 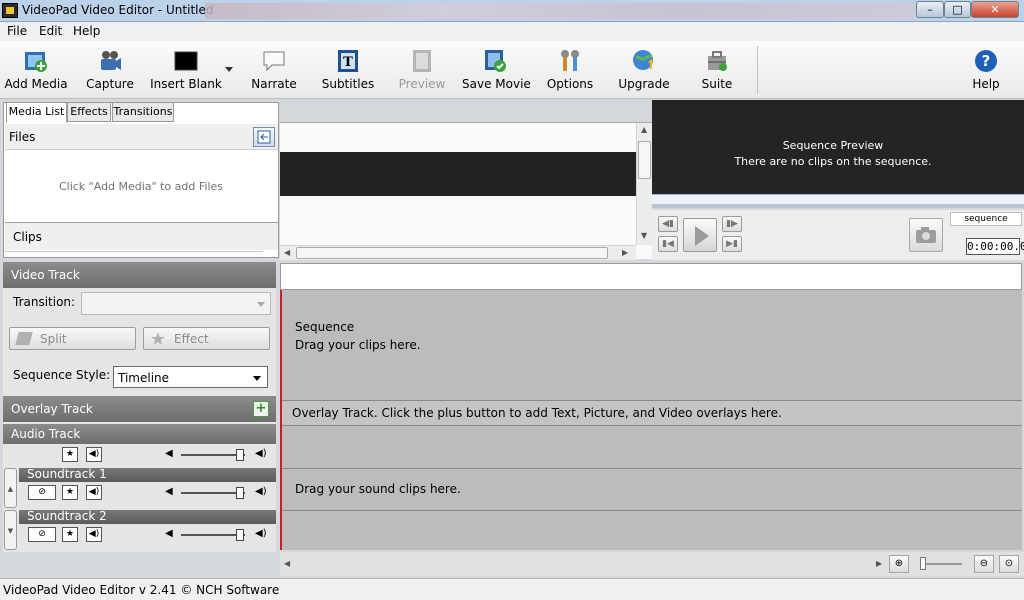 I want to click on overlay-track-header: Overlay Track +, so click(x=139, y=409).